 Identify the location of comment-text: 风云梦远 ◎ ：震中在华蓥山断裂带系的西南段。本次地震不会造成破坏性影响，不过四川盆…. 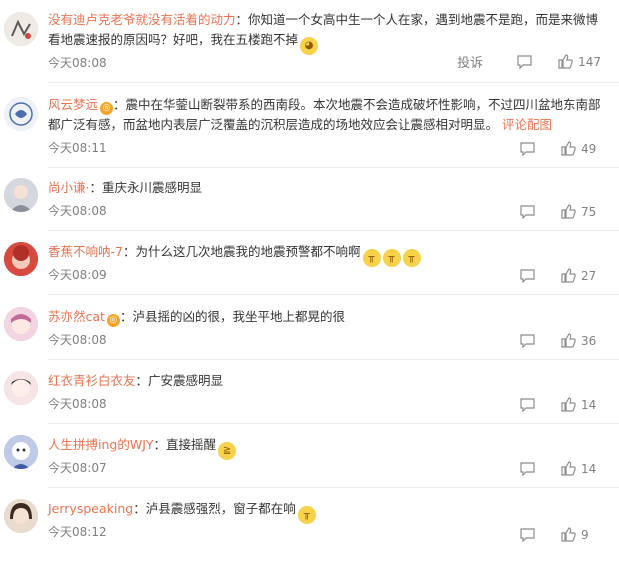
(324, 115).